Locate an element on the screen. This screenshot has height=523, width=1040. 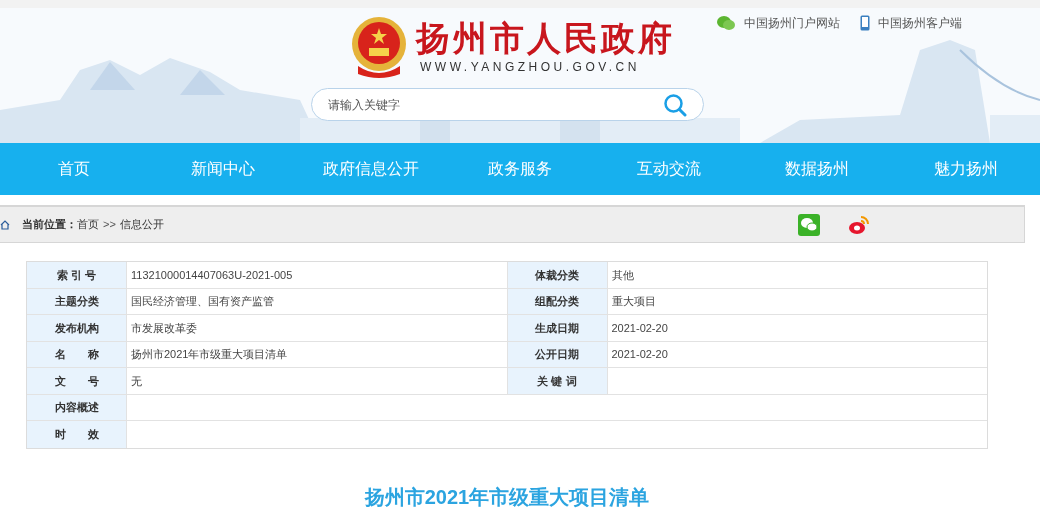
nav-item: 政府信息公开 is located at coordinates (371, 169).